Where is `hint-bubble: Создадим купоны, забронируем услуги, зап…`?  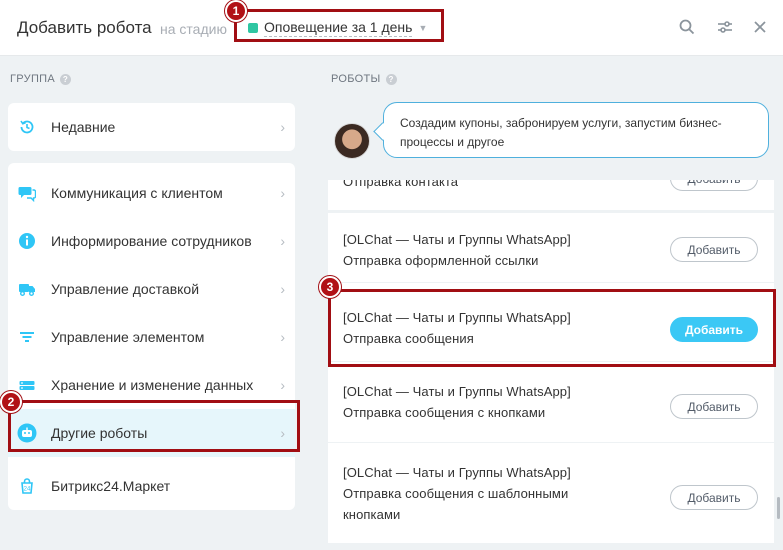 hint-bubble: Создадим купоны, забронируем услуги, зап… is located at coordinates (576, 130).